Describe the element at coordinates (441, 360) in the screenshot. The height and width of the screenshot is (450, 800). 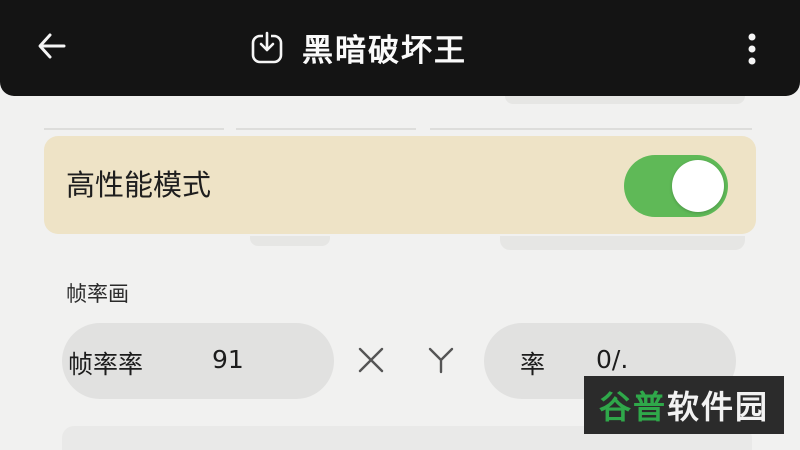
I see `y-symbol-icon` at that location.